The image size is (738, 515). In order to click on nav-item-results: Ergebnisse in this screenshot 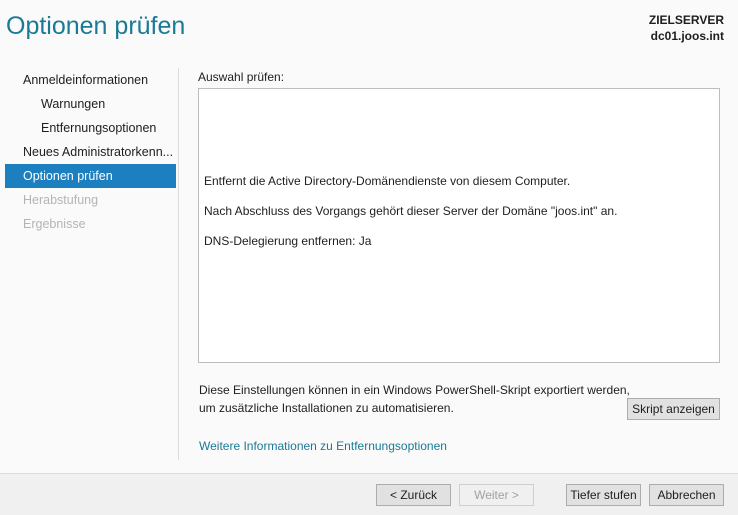, I will do `click(54, 224)`.